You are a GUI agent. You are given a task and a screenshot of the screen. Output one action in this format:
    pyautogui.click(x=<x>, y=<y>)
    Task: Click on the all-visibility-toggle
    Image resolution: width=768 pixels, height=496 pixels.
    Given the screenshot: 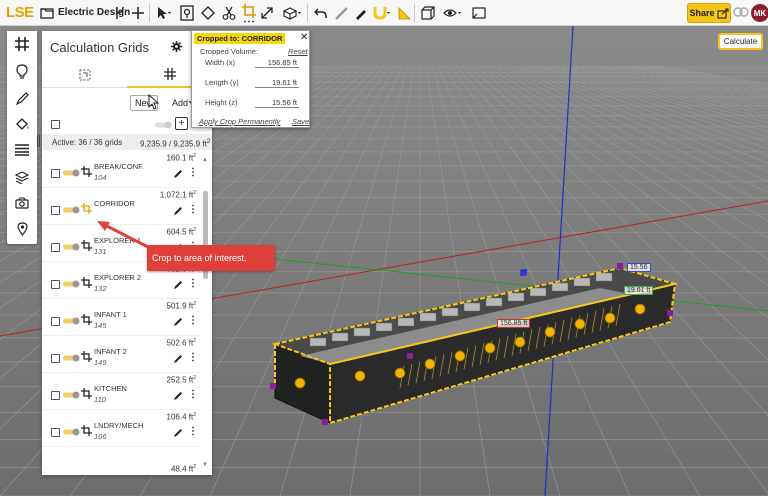 What is the action you would take?
    pyautogui.click(x=164, y=125)
    